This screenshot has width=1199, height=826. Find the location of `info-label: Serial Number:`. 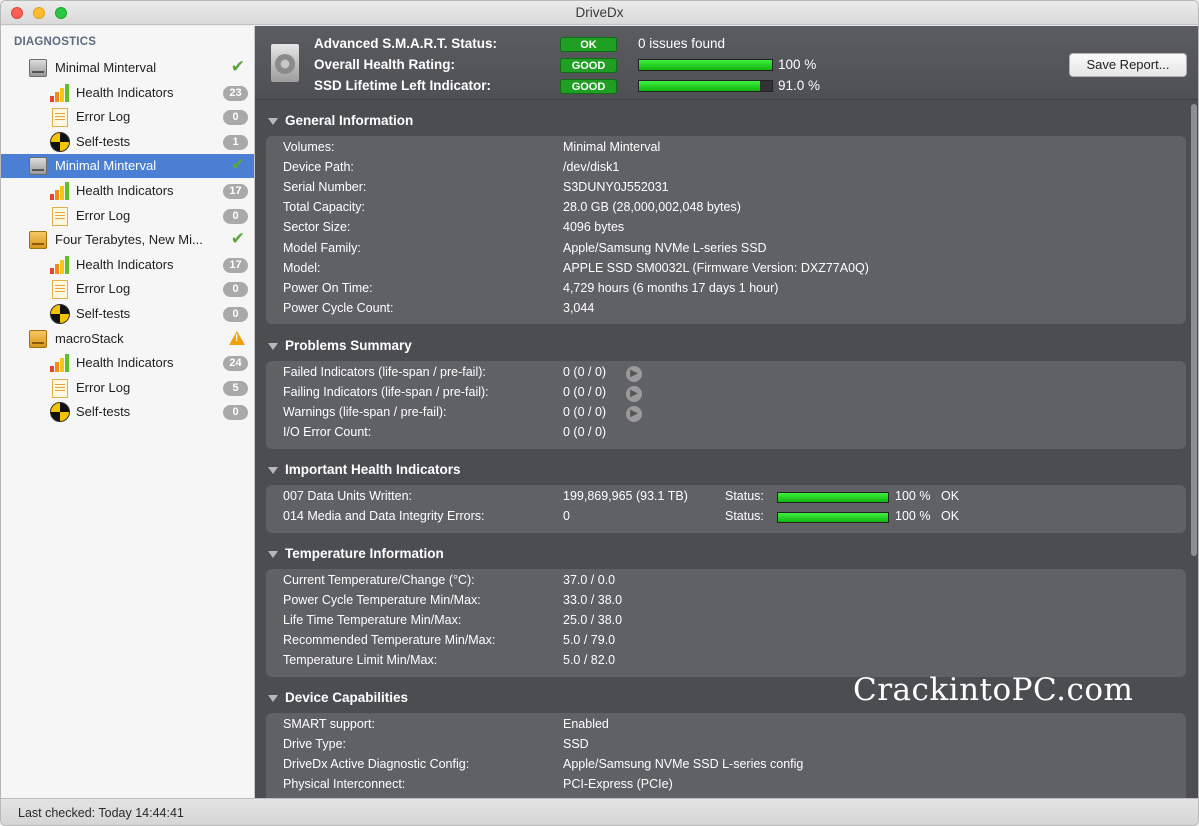

info-label: Serial Number: is located at coordinates (325, 187).